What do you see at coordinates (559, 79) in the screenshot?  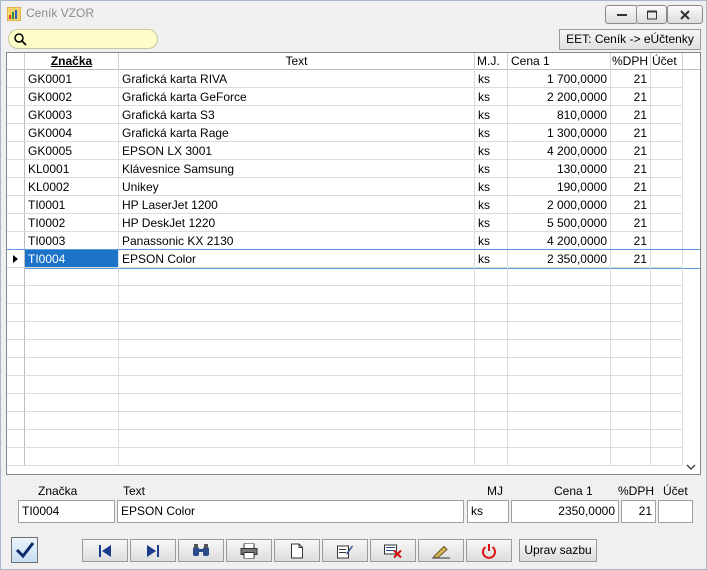 I see `cell-cena: 1 700,0000` at bounding box center [559, 79].